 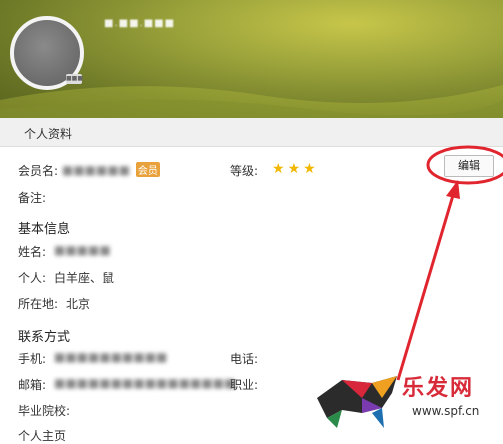 What do you see at coordinates (446, 411) in the screenshot?
I see `watermark-url: www.spf.cn` at bounding box center [446, 411].